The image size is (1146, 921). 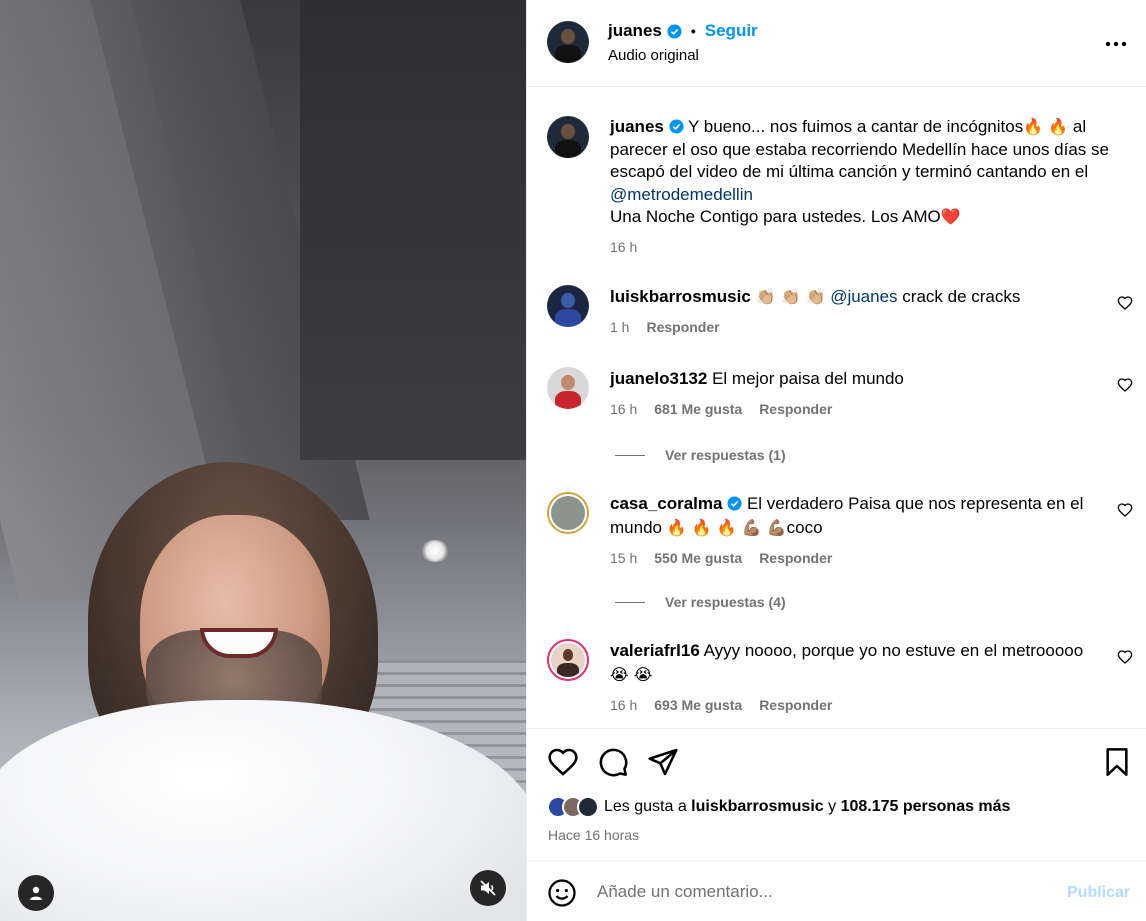 I want to click on tagged-users-button, so click(x=36, y=893).